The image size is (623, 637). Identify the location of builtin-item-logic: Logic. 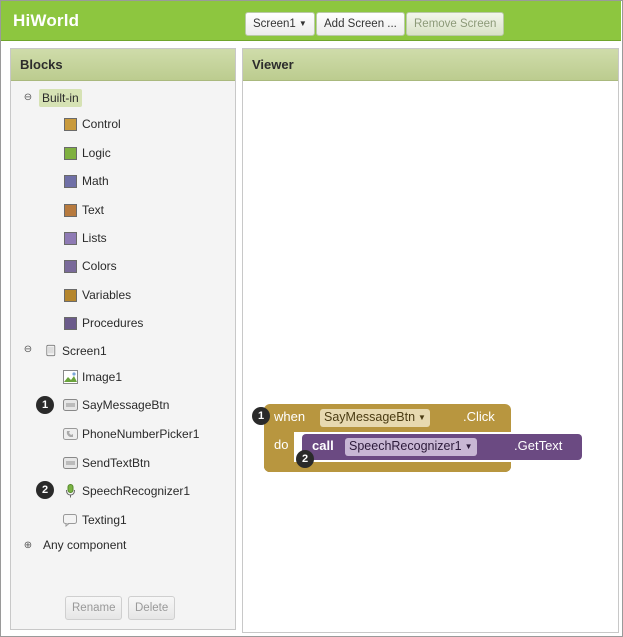
(87, 153).